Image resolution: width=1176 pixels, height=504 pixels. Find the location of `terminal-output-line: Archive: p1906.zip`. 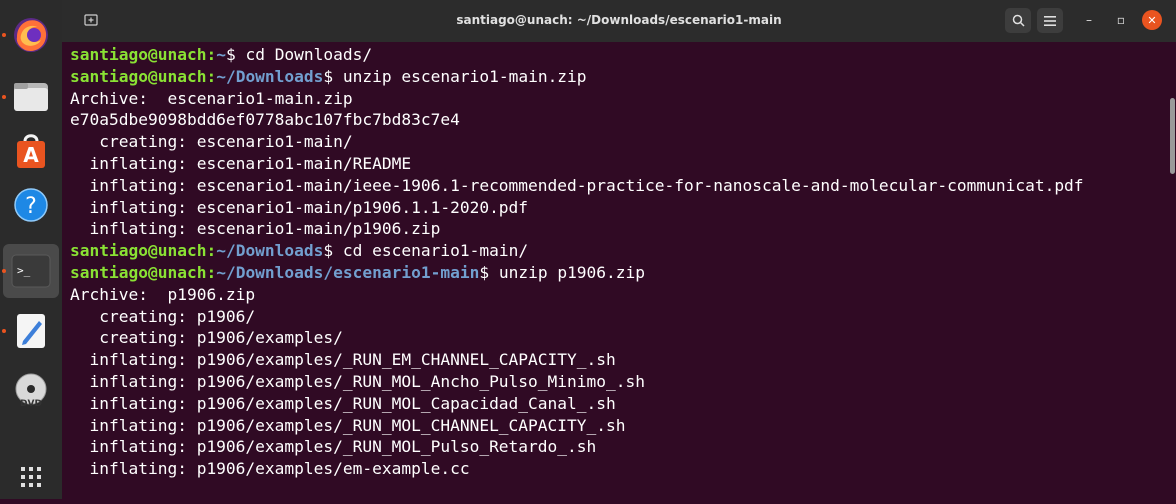

terminal-output-line: Archive: p1906.zip is located at coordinates (619, 295).